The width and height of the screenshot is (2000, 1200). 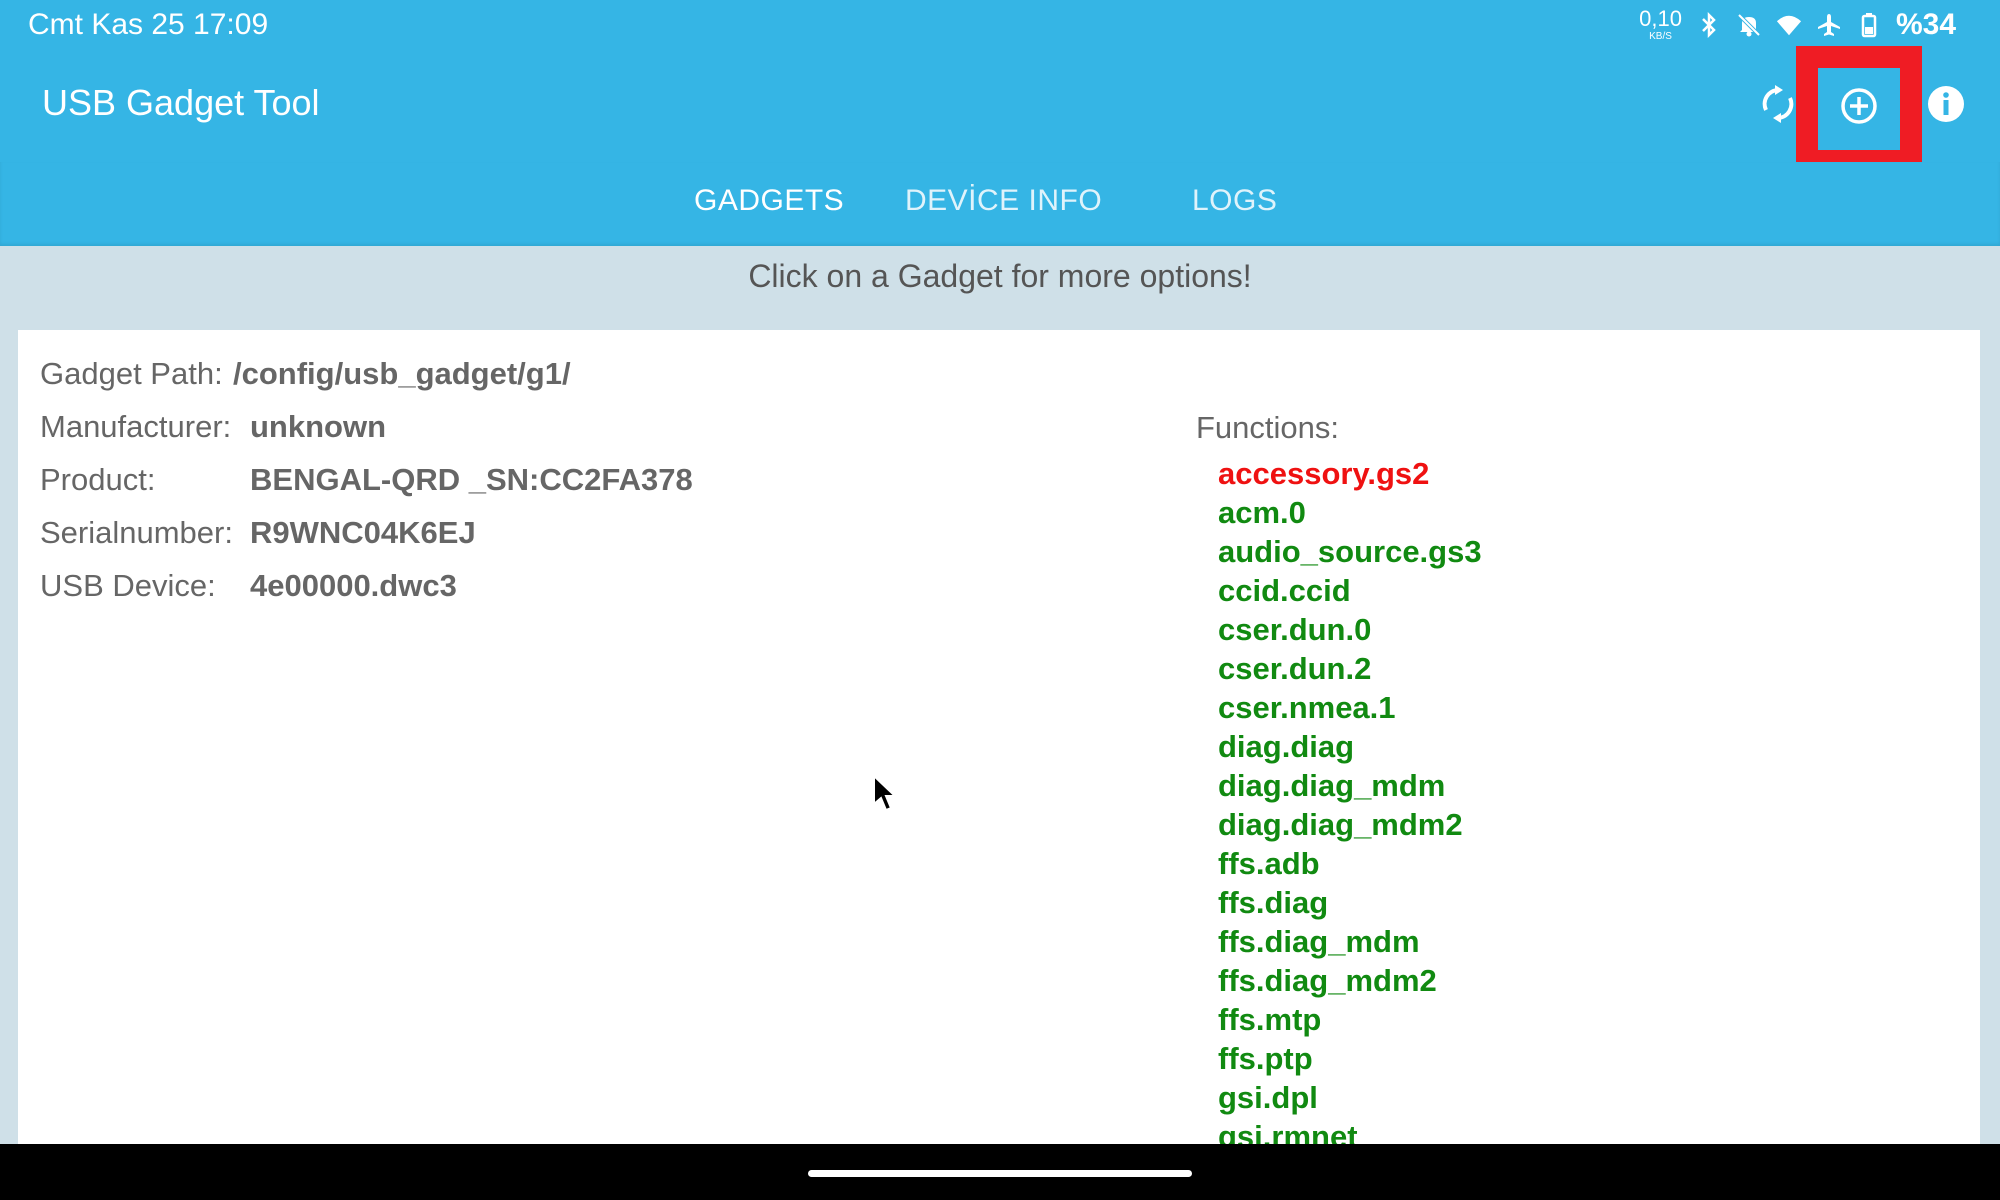 What do you see at coordinates (1284, 590) in the screenshot?
I see `function-item: ccid.ccid` at bounding box center [1284, 590].